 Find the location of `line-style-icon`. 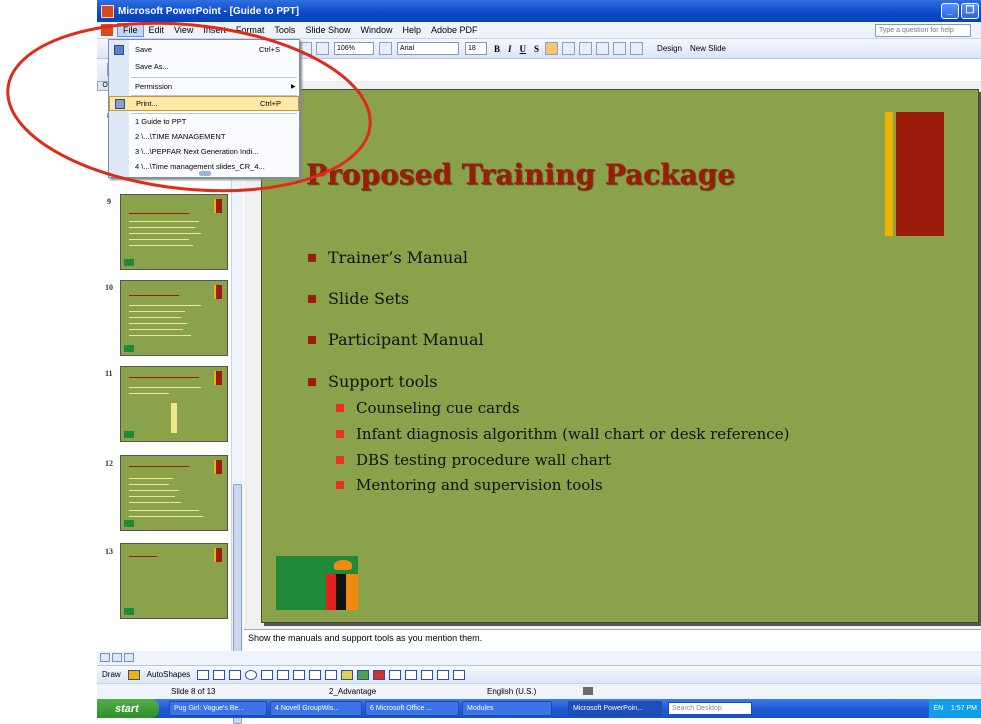

line-style-icon is located at coordinates (395, 674).